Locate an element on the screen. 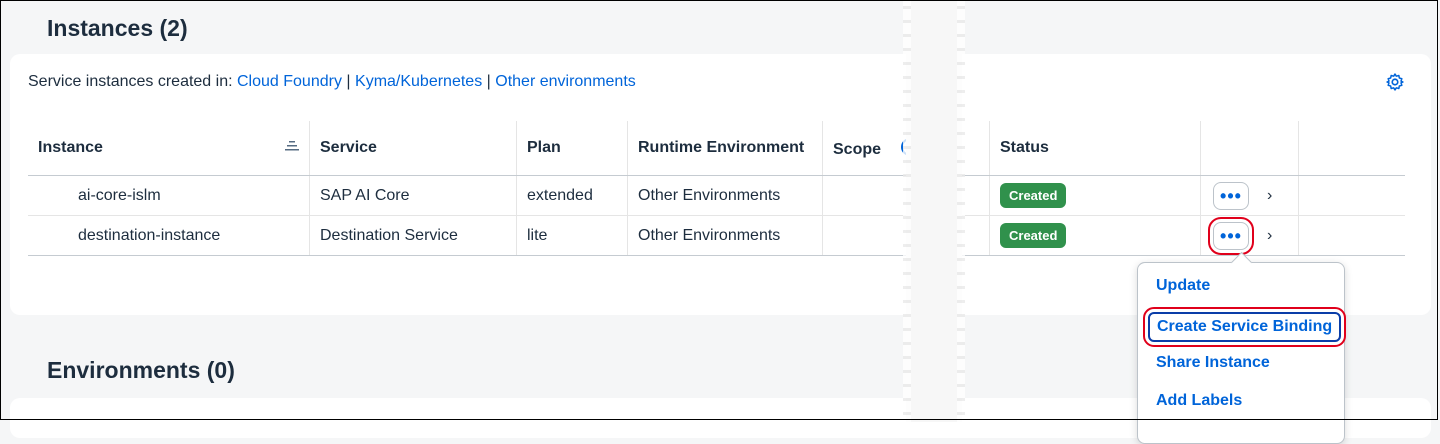  instances-section-title: Instances (2) is located at coordinates (117, 28).